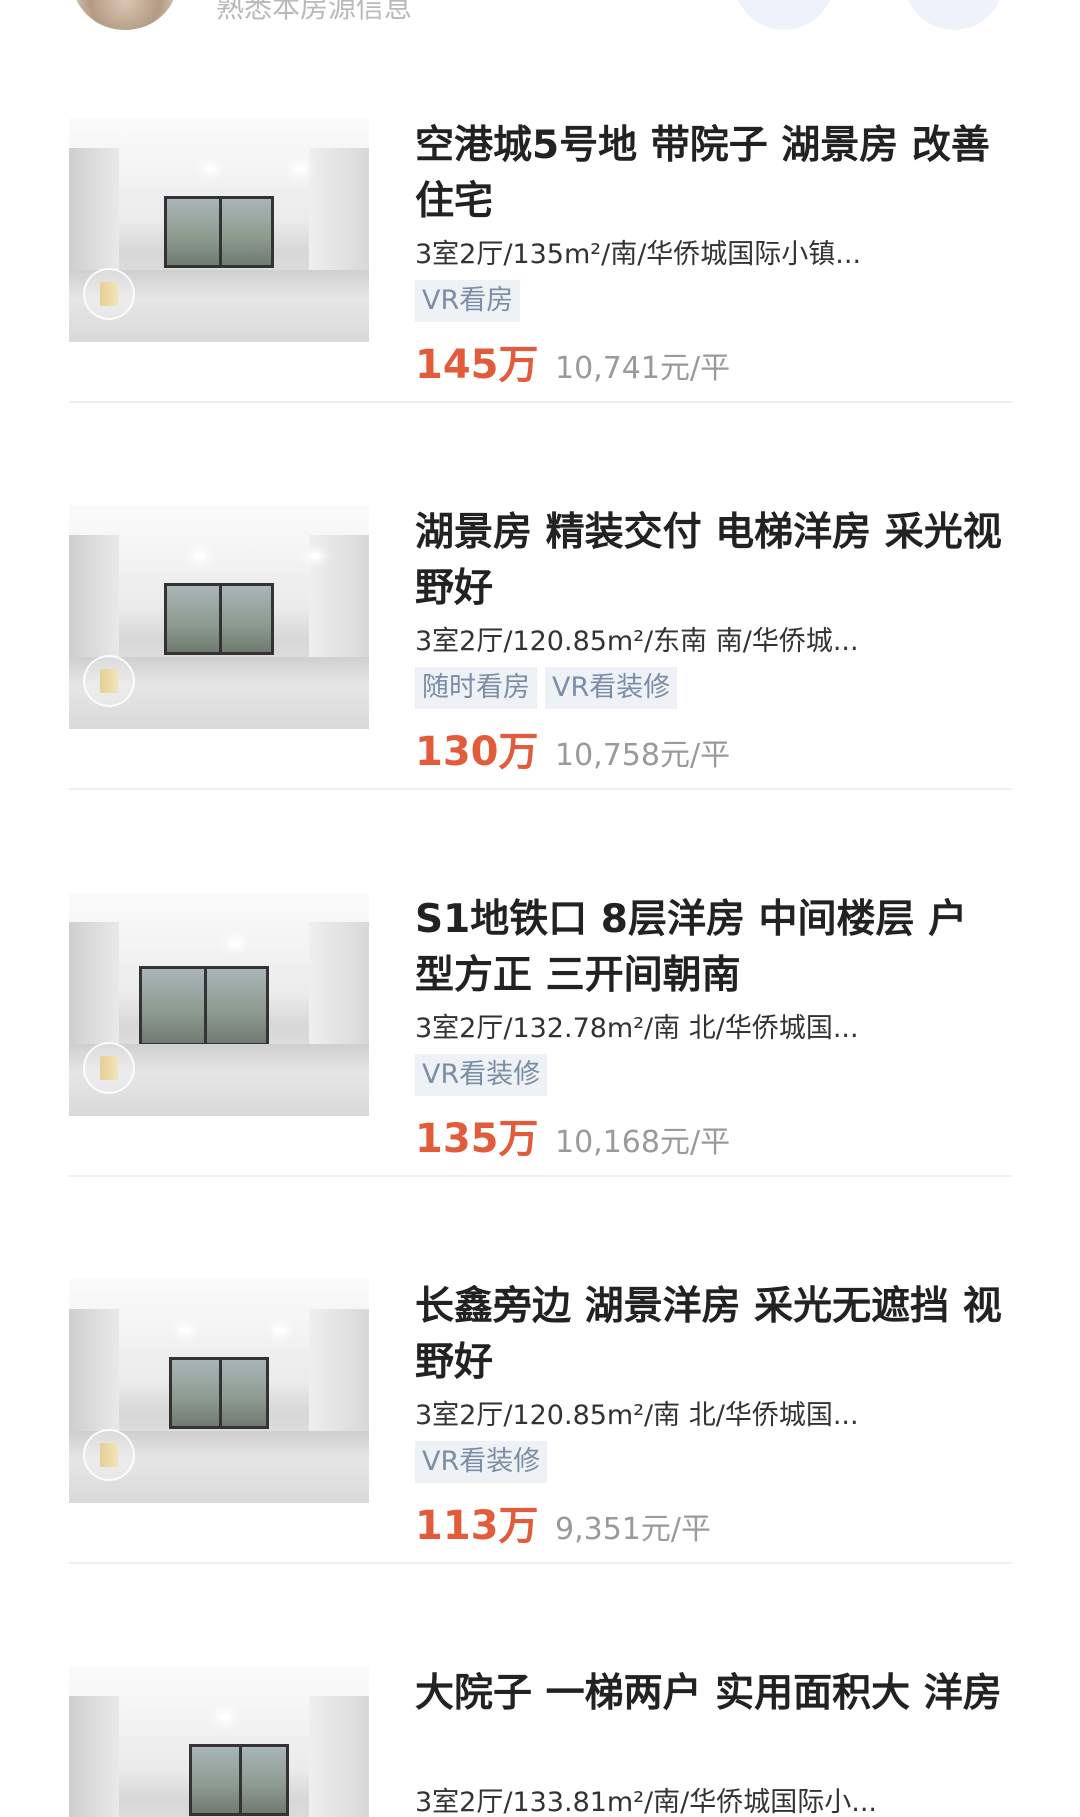 Image resolution: width=1080 pixels, height=1817 pixels. What do you see at coordinates (477, 365) in the screenshot?
I see `listing-price: 145万` at bounding box center [477, 365].